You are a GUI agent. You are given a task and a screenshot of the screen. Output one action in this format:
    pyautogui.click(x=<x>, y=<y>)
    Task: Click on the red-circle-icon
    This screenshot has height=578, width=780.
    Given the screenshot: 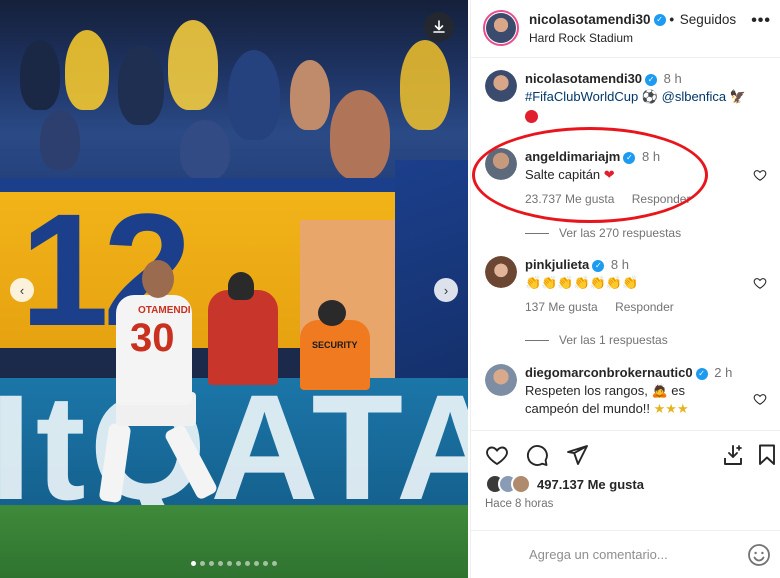 What is the action you would take?
    pyautogui.click(x=531, y=117)
    